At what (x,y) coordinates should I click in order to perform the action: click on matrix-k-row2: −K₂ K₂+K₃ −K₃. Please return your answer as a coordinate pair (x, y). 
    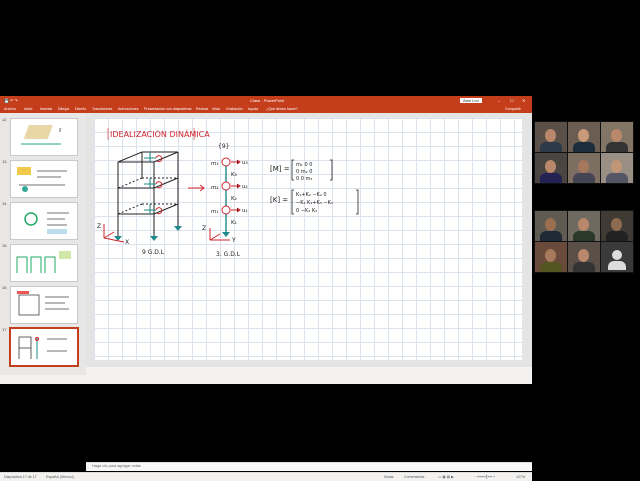
    Looking at the image, I should click on (314, 203).